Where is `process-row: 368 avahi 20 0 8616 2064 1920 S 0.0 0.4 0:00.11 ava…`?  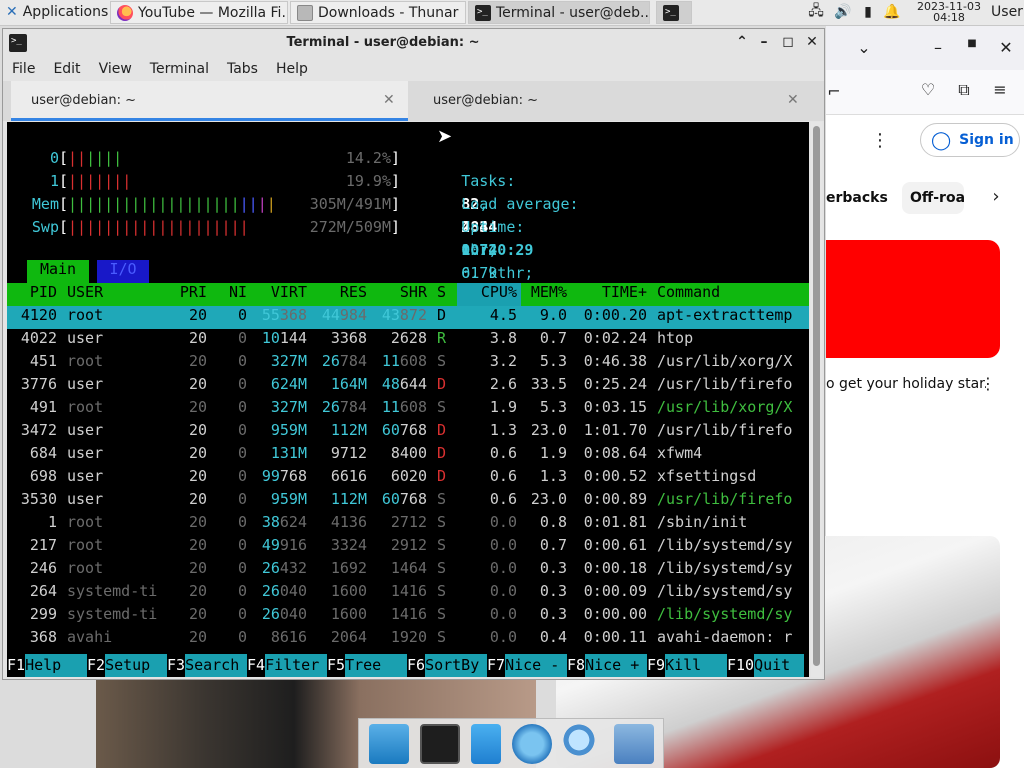 process-row: 368 avahi 20 0 8616 2064 1920 S 0.0 0.4 0:00.11 ava… is located at coordinates (408, 639).